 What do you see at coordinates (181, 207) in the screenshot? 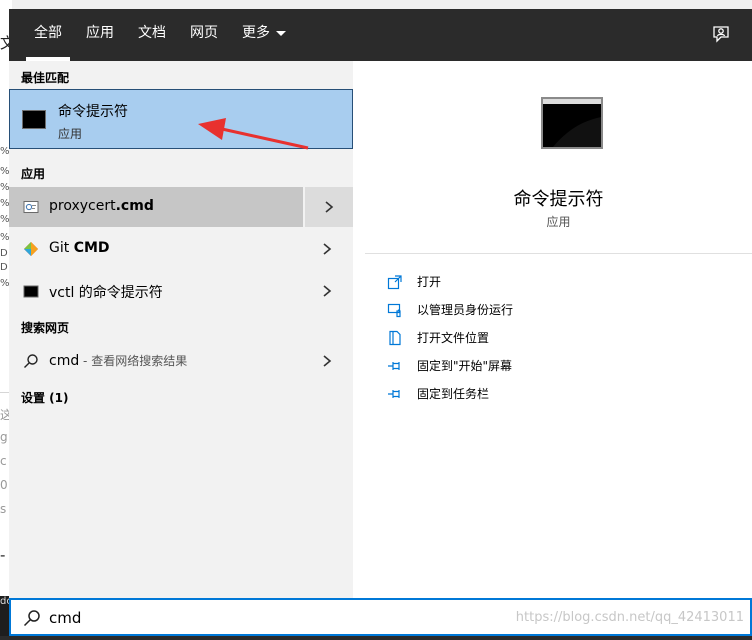
I see `app-item-proxycert: proxycert.cmd` at bounding box center [181, 207].